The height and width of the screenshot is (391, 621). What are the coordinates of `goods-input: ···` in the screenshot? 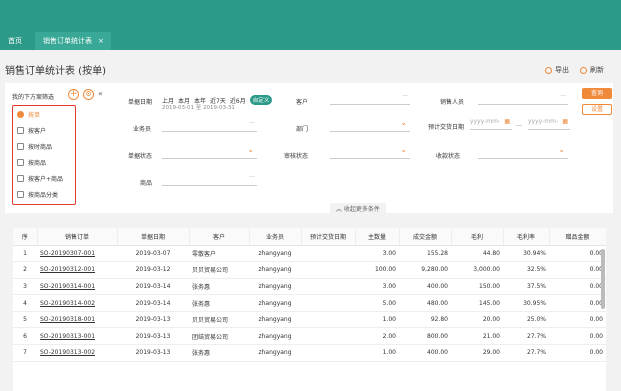 It's located at (209, 180).